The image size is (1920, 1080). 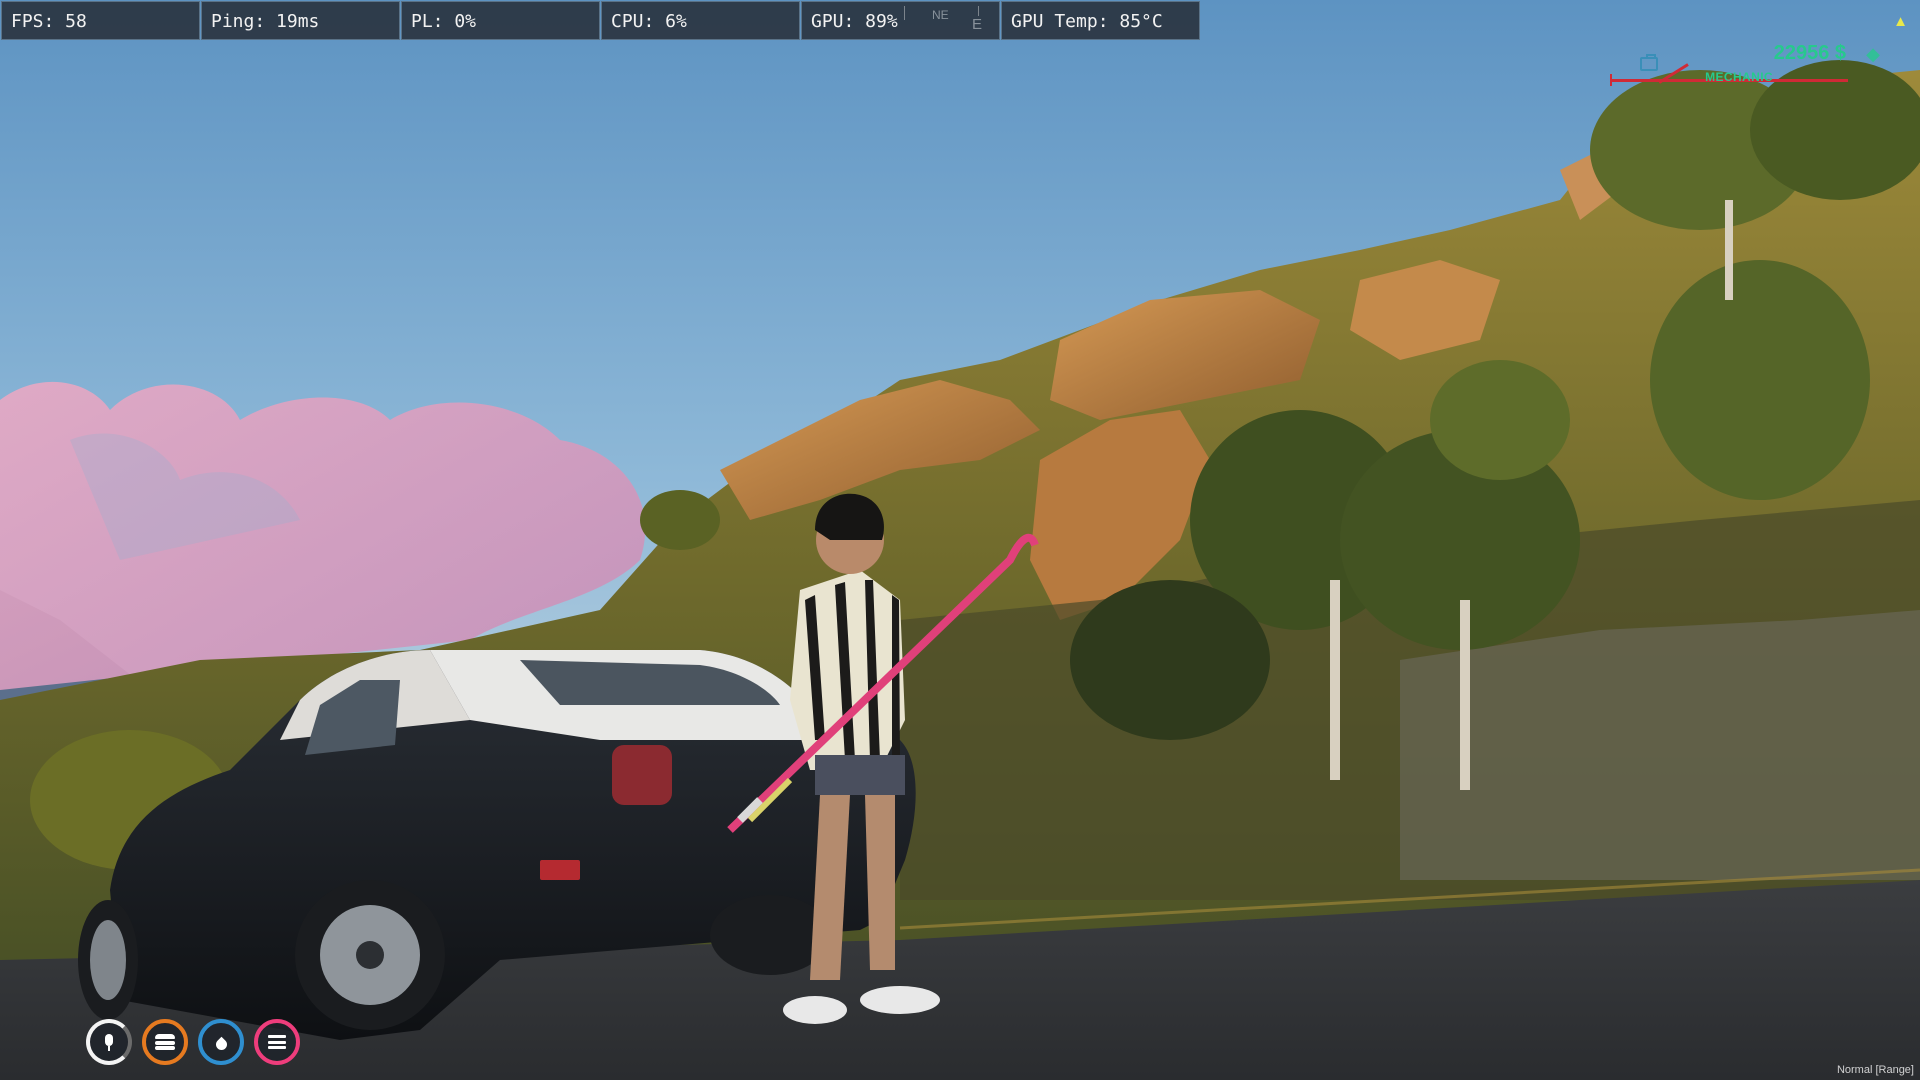 I want to click on voice-range-label: Normal [Range], so click(x=1875, y=1070).